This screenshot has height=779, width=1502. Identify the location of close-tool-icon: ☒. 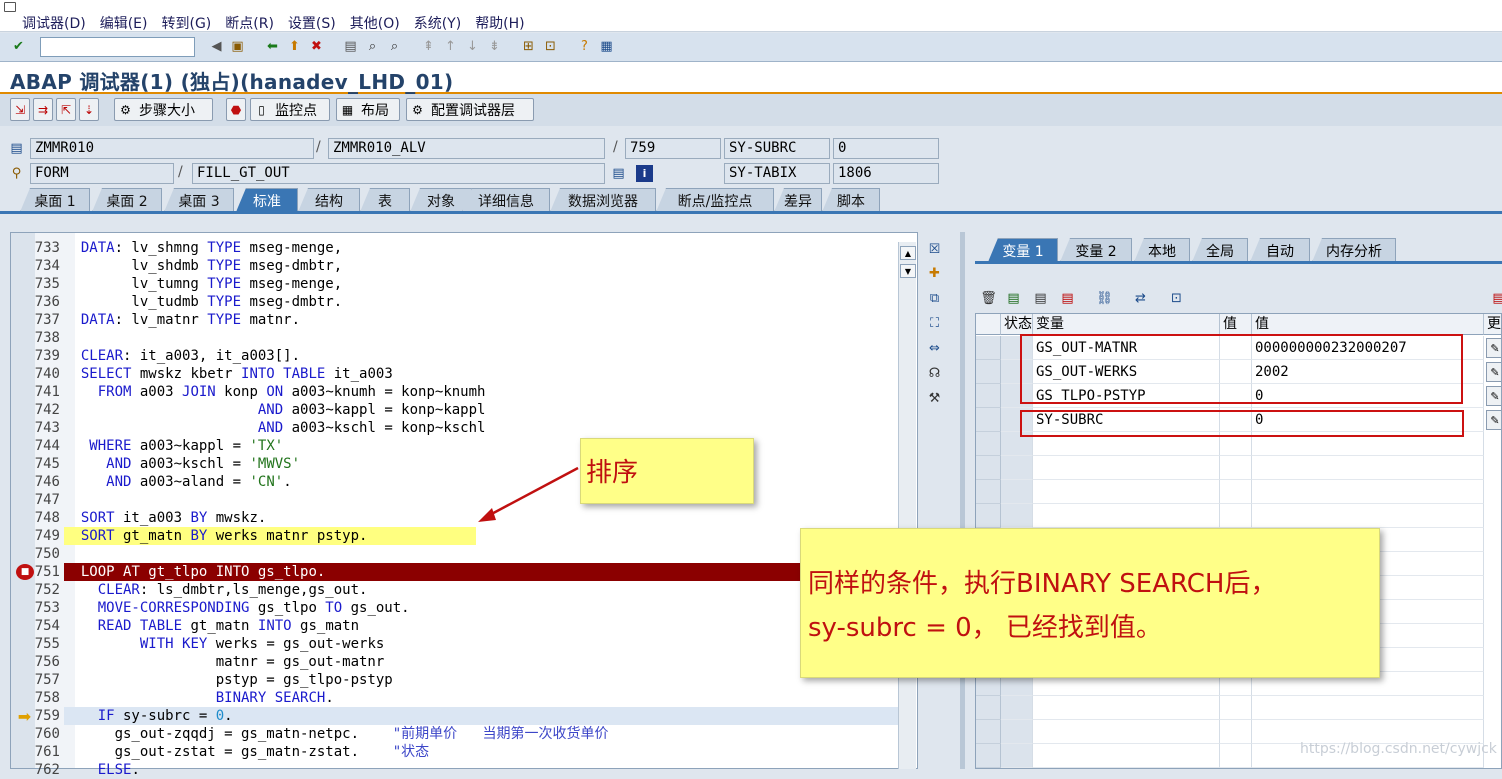
(934, 249).